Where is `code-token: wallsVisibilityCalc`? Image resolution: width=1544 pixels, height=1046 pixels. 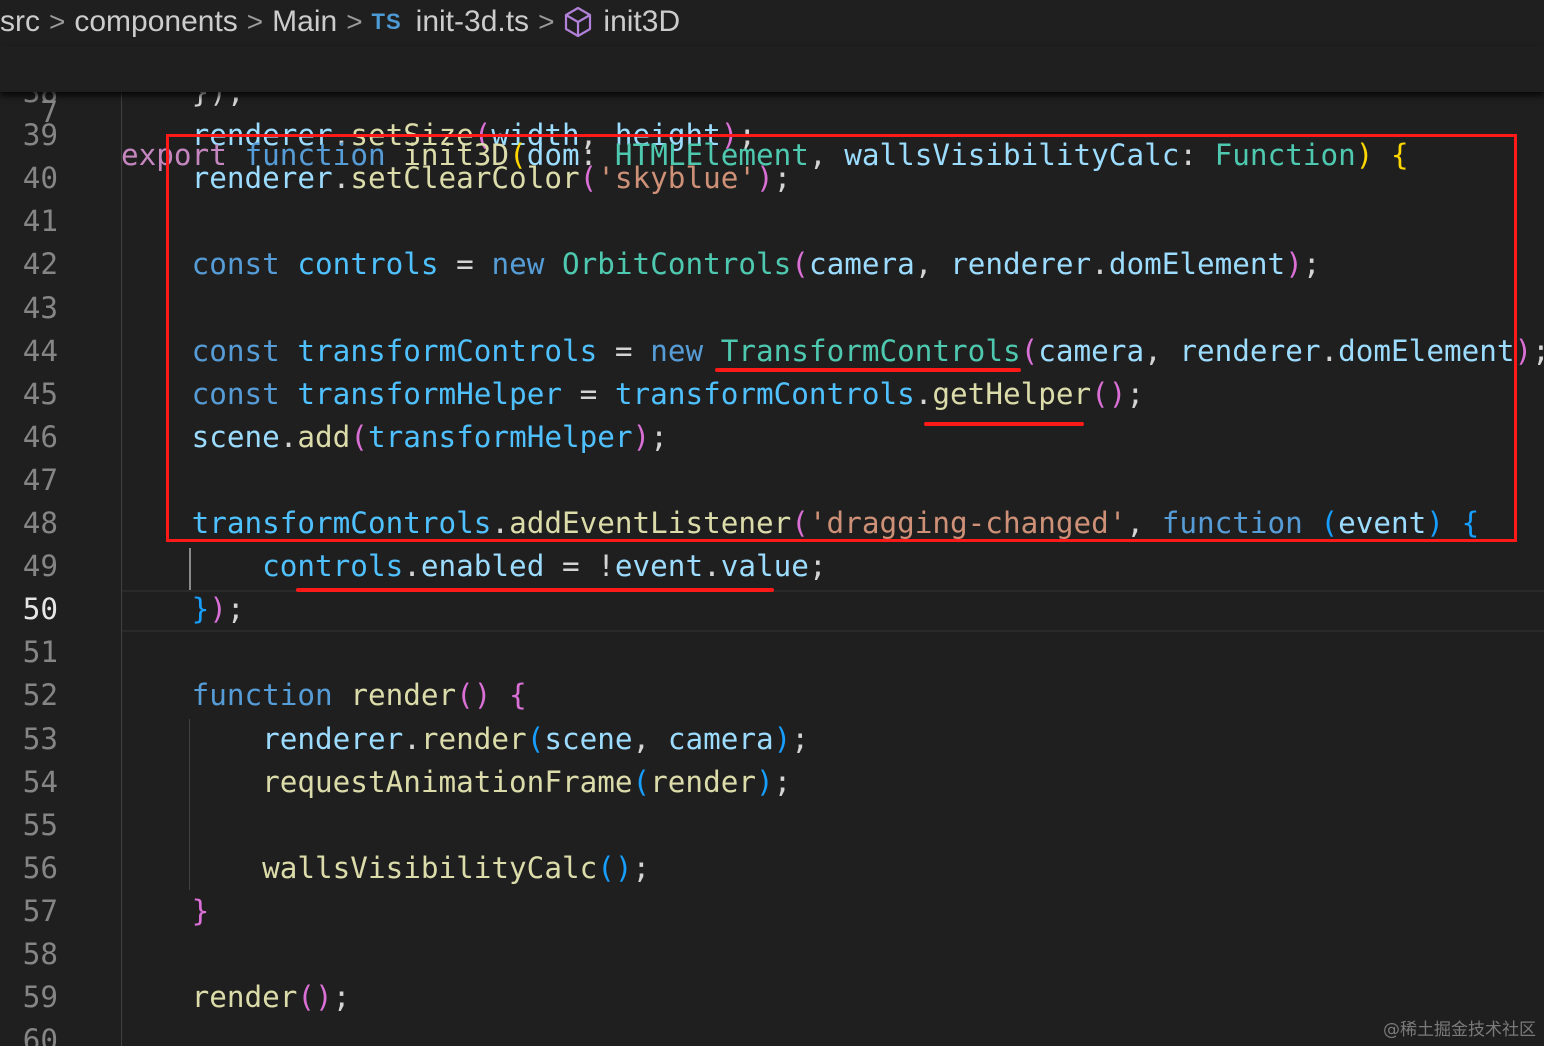 code-token: wallsVisibilityCalc is located at coordinates (430, 867).